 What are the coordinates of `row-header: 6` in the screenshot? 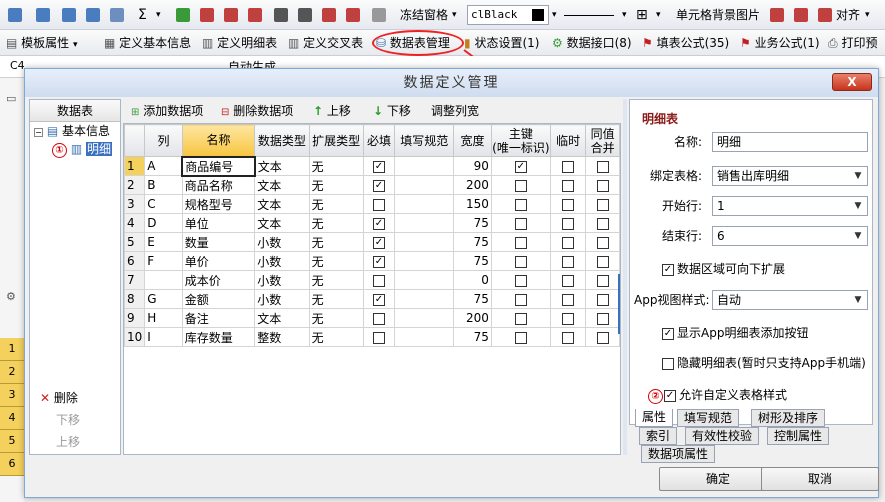 It's located at (12, 464).